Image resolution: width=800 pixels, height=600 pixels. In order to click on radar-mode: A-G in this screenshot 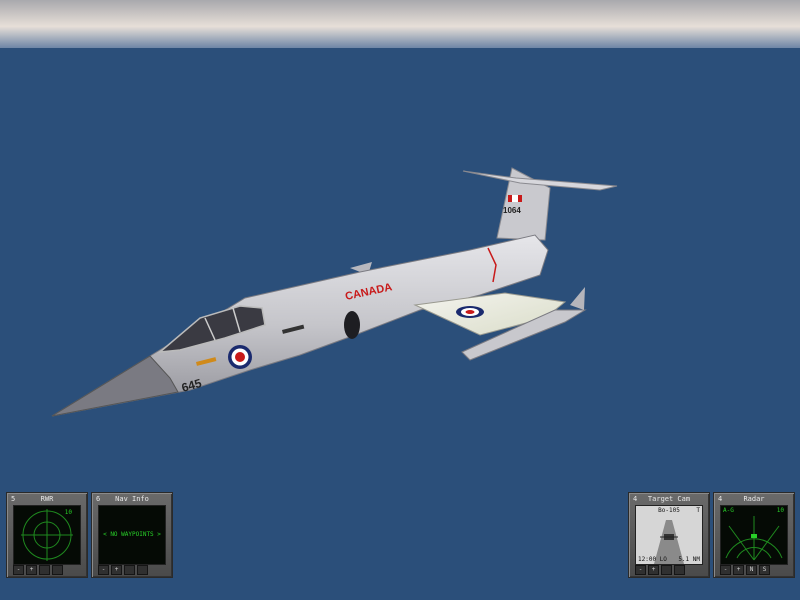, I will do `click(728, 510)`.